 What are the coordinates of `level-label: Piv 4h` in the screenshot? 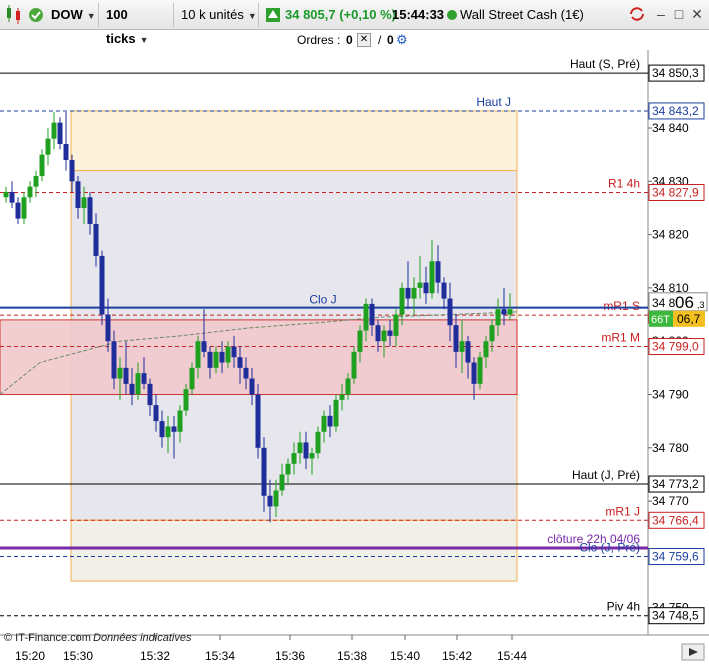 It's located at (623, 607).